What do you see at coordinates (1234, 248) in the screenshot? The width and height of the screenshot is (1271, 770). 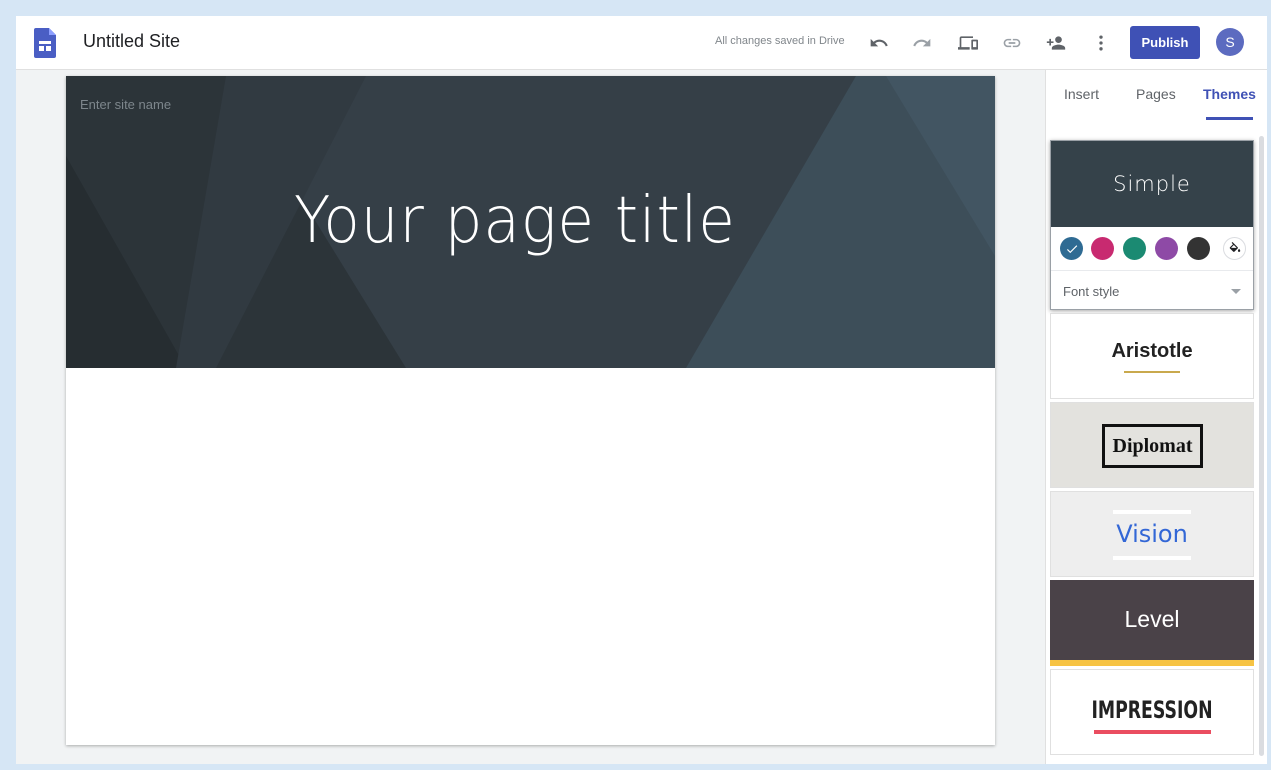 I see `custom-color-paint-bucket-icon` at bounding box center [1234, 248].